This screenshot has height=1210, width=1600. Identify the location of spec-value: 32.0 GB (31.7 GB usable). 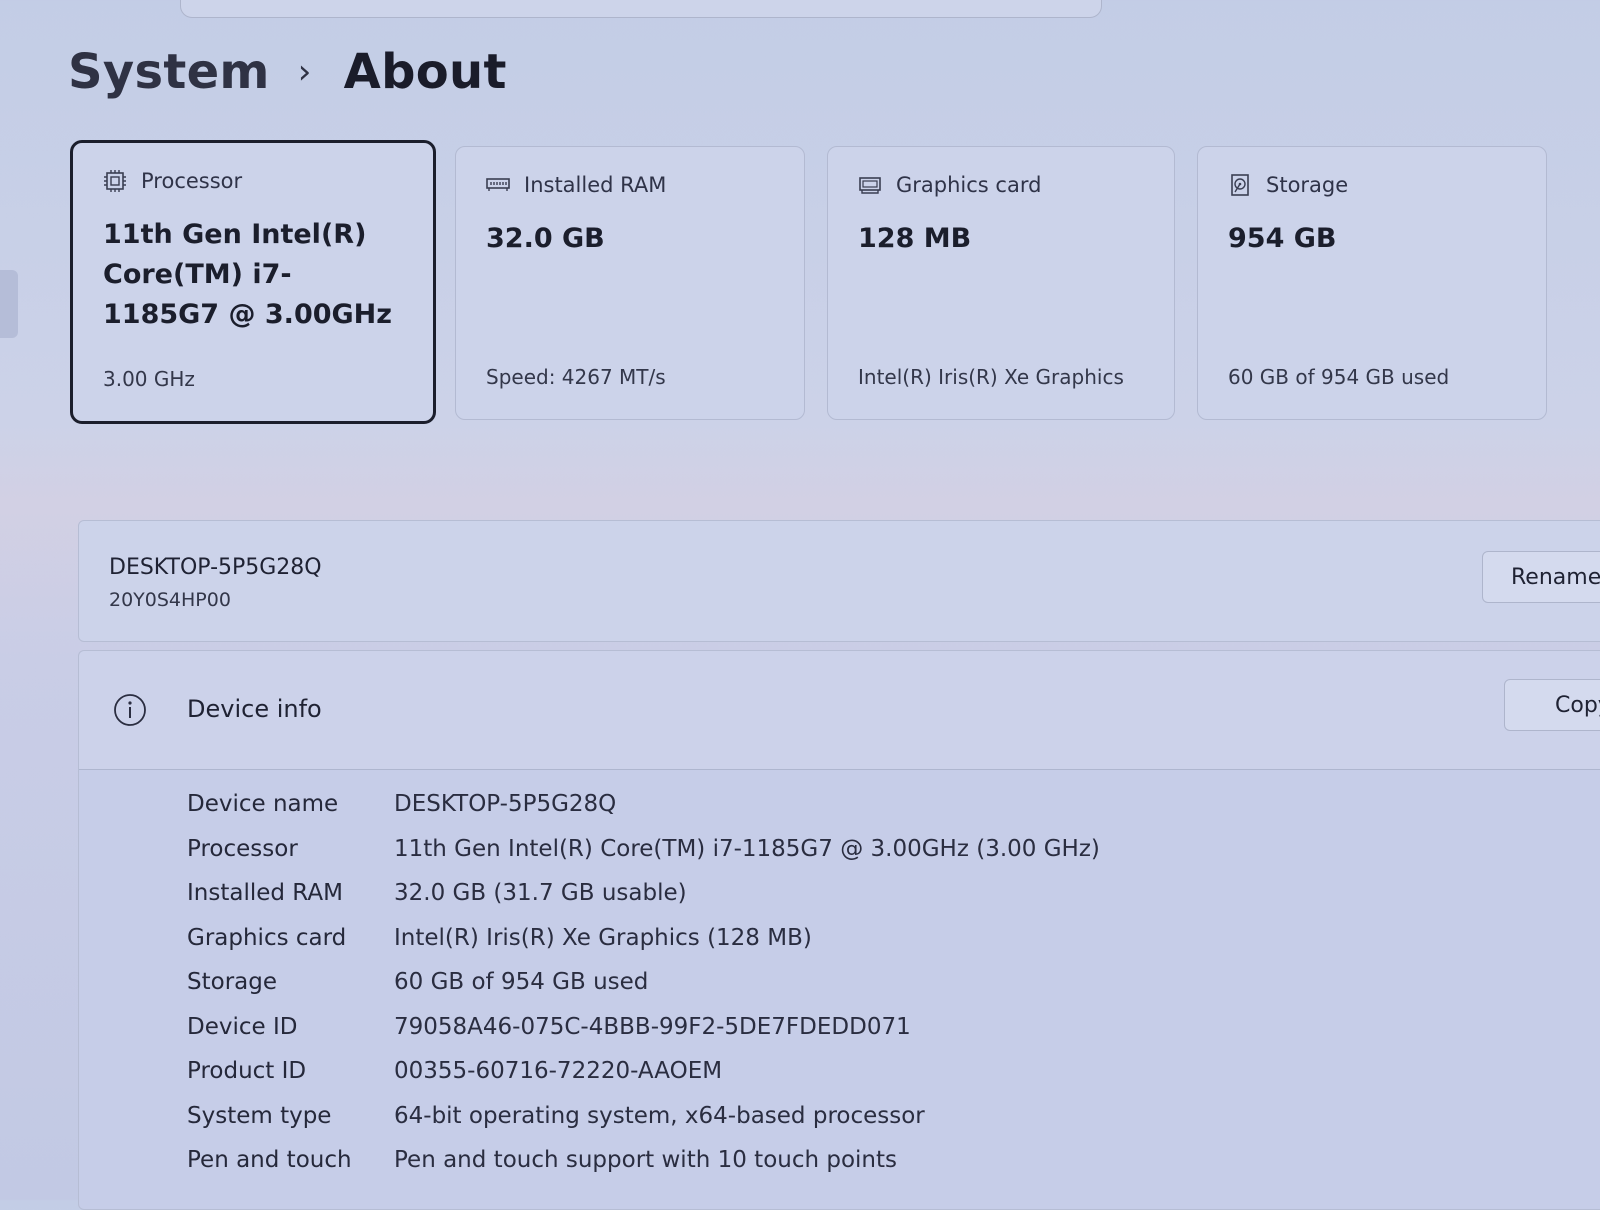
(540, 893).